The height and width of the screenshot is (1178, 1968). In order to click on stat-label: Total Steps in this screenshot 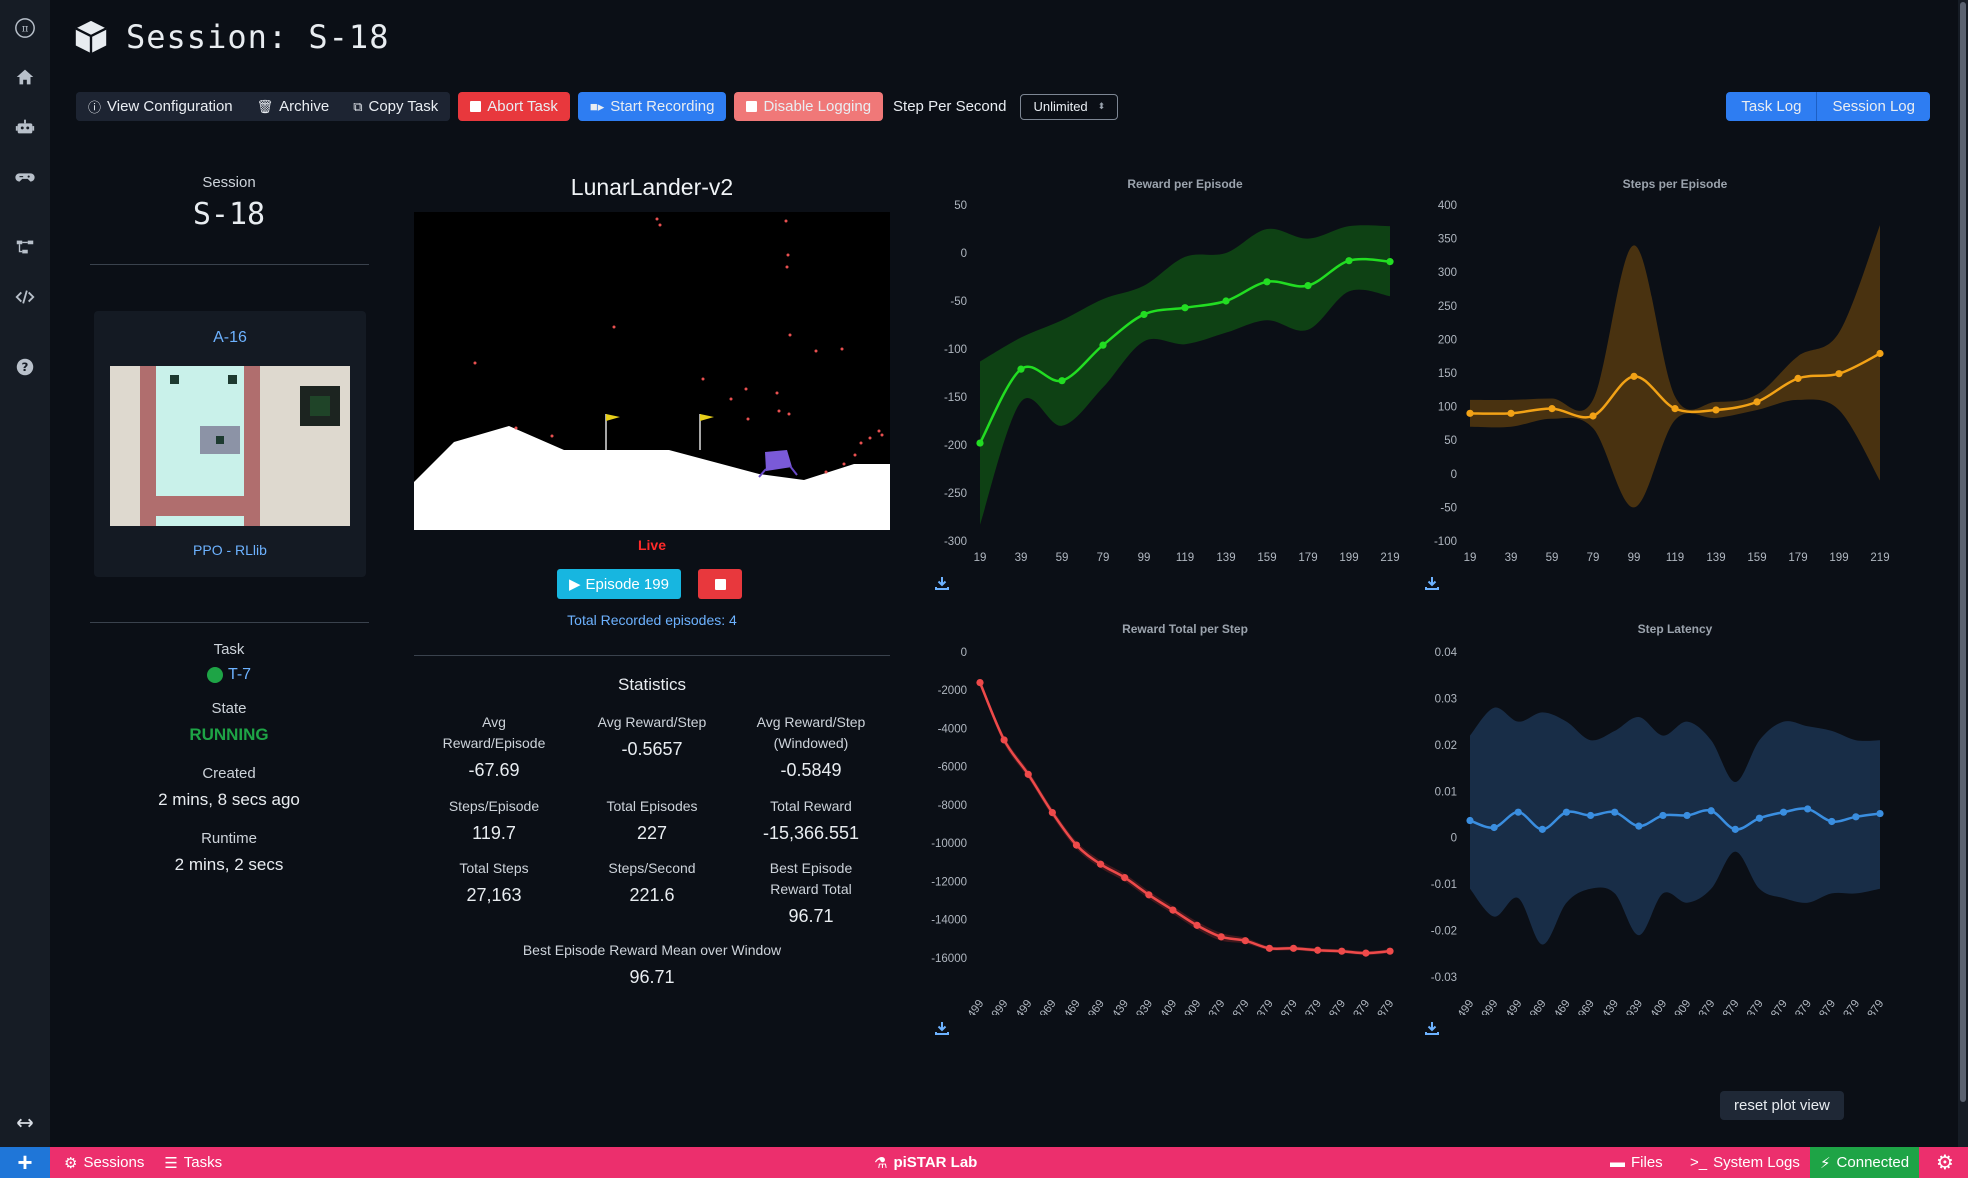, I will do `click(494, 868)`.